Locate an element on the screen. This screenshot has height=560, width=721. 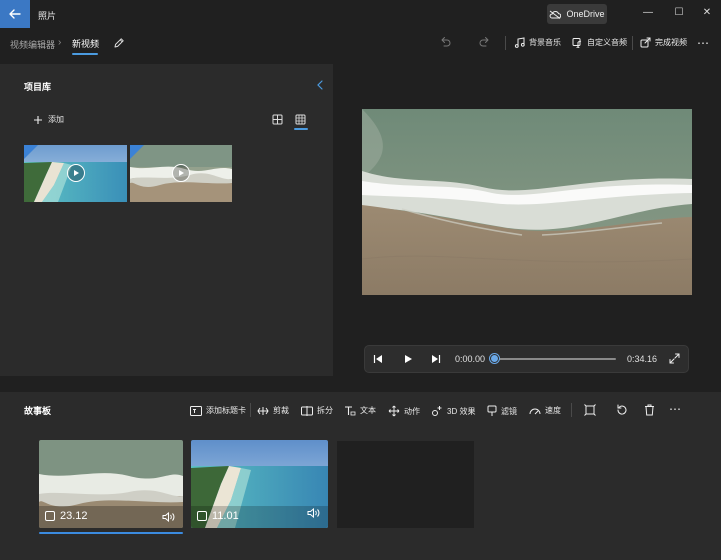
split-icon is located at coordinates (307, 410).